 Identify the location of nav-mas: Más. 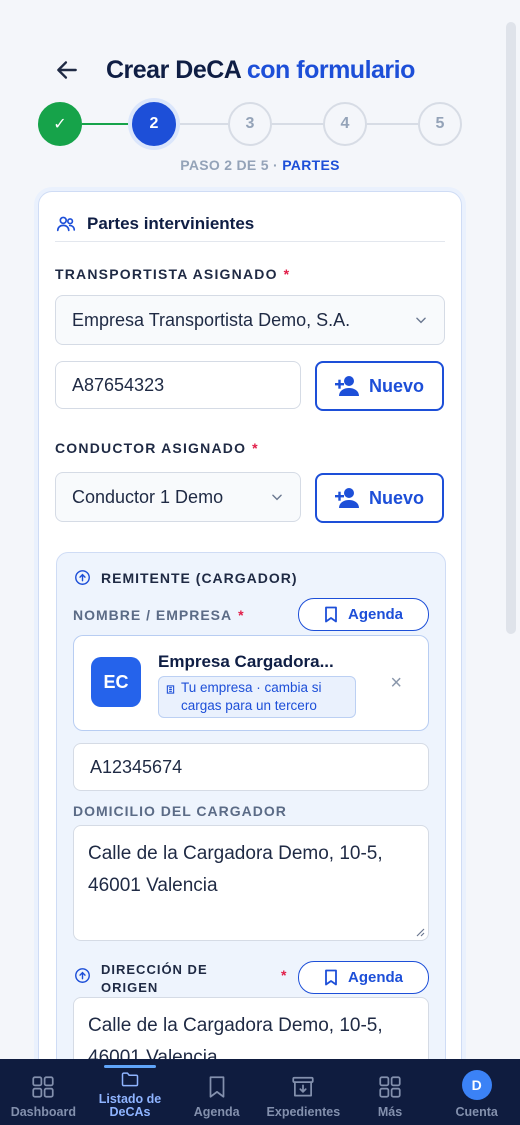
(390, 1092).